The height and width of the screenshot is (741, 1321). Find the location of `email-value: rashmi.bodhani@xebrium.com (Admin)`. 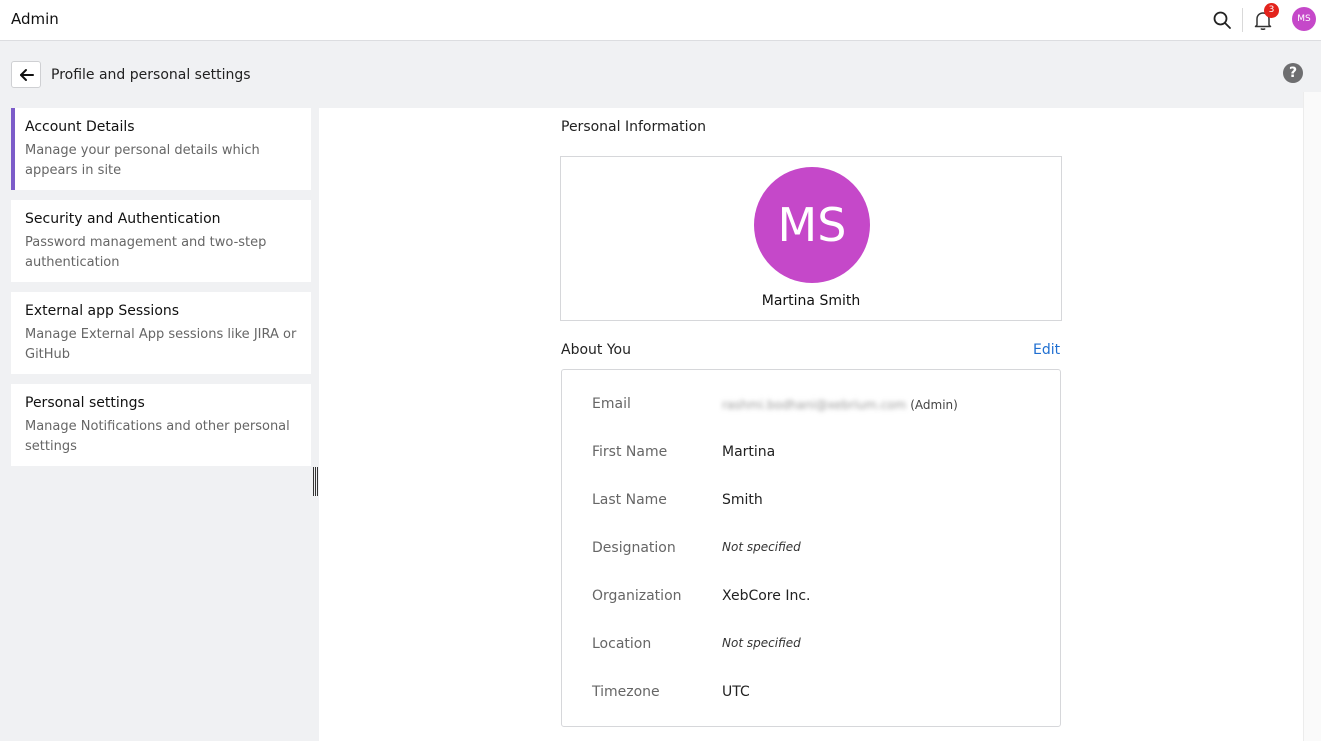

email-value: rashmi.bodhani@xebrium.com (Admin) is located at coordinates (840, 405).